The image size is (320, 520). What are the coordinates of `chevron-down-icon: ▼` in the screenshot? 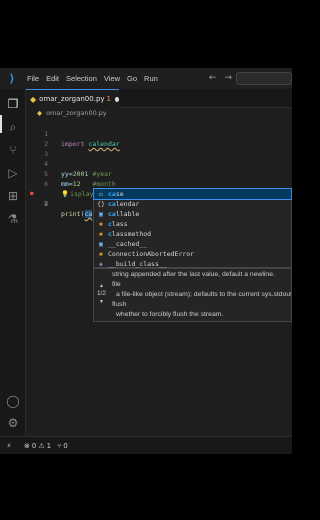 It's located at (101, 302).